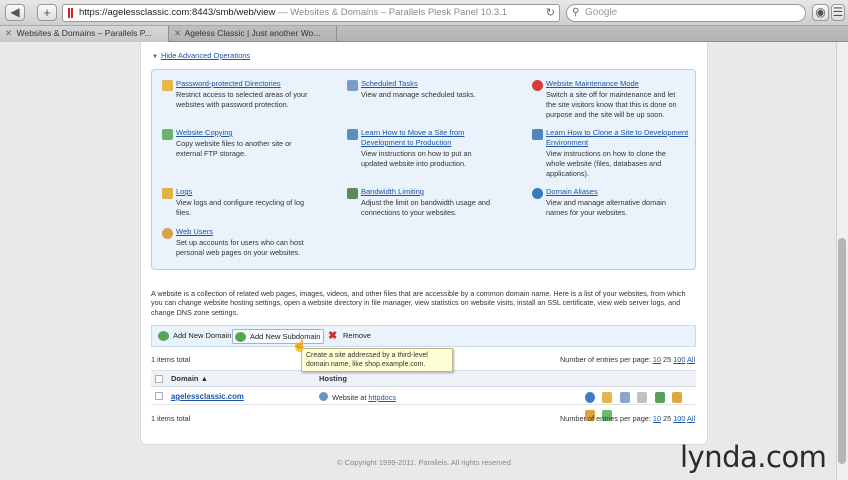  I want to click on table-row: agelessclassic.com Website at httpdocs, so click(423, 404).